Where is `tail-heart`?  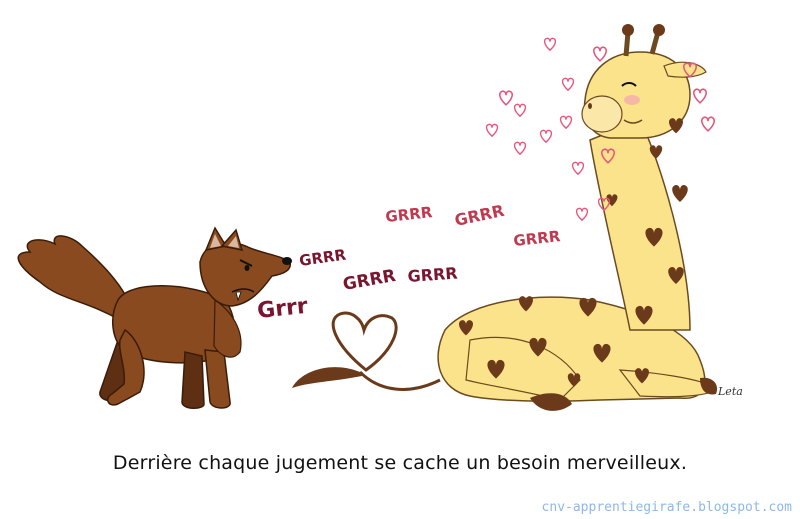 tail-heart is located at coordinates (364, 341).